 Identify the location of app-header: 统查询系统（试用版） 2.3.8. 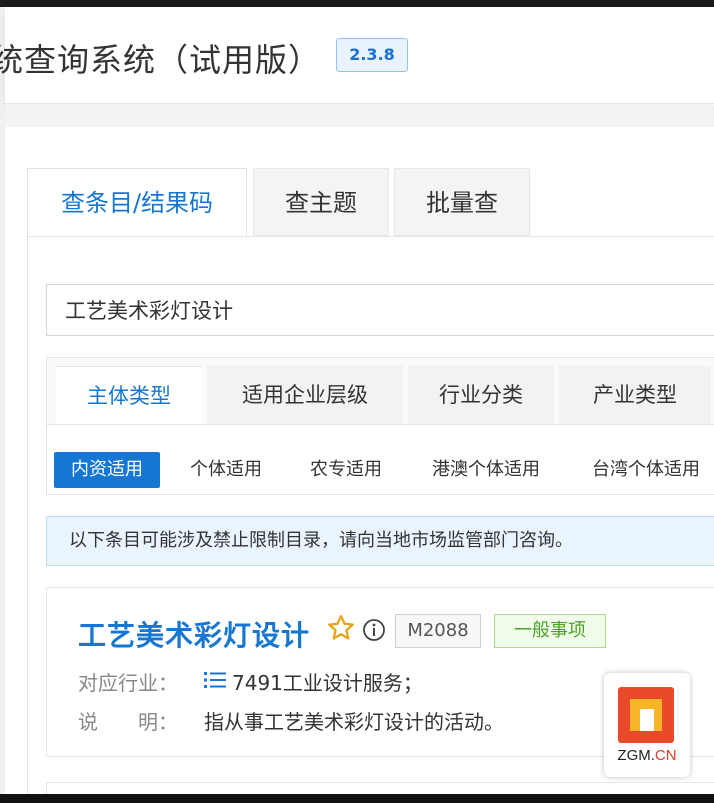
(357, 55).